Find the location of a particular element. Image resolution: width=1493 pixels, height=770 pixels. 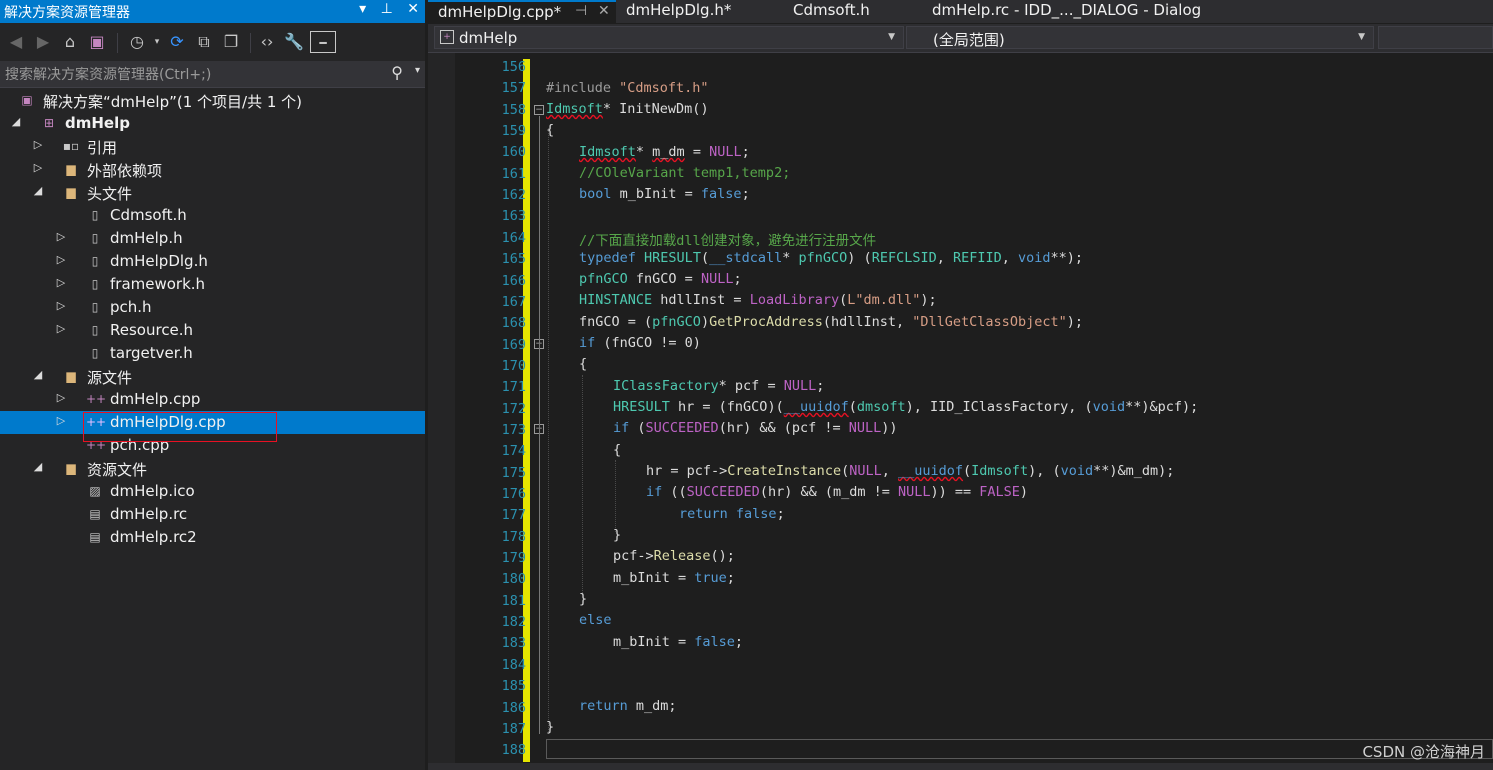

tree-project-node: ◢ ⊞ dmHelp is located at coordinates (212, 123).